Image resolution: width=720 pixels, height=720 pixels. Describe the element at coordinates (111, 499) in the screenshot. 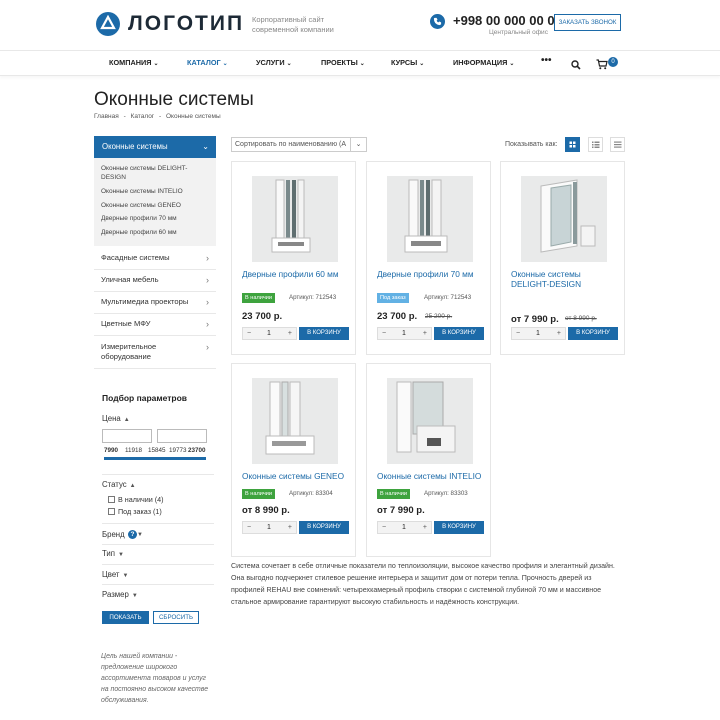

I see `status-in-stock-checkbox` at that location.